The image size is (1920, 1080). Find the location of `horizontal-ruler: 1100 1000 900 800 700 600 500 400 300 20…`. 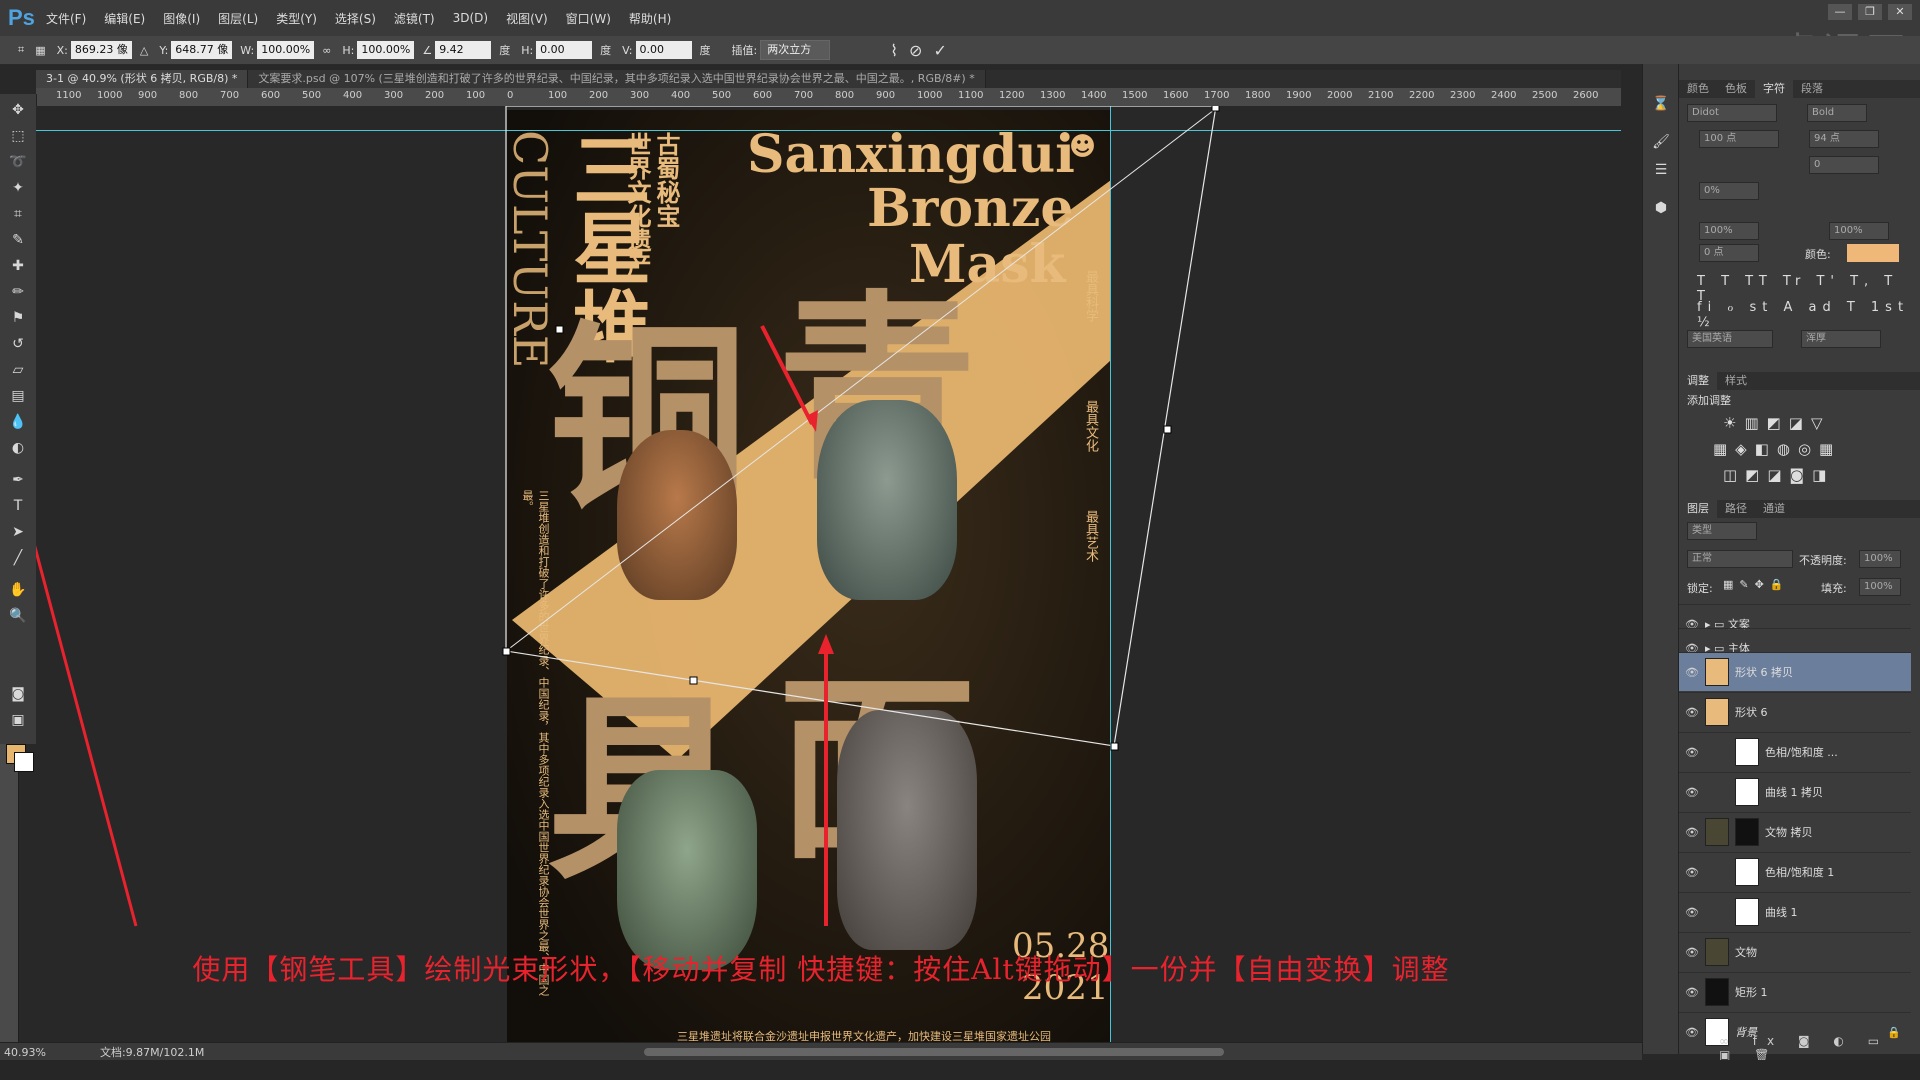

horizontal-ruler: 1100 1000 900 800 700 600 500 400 300 20… is located at coordinates (828, 97).